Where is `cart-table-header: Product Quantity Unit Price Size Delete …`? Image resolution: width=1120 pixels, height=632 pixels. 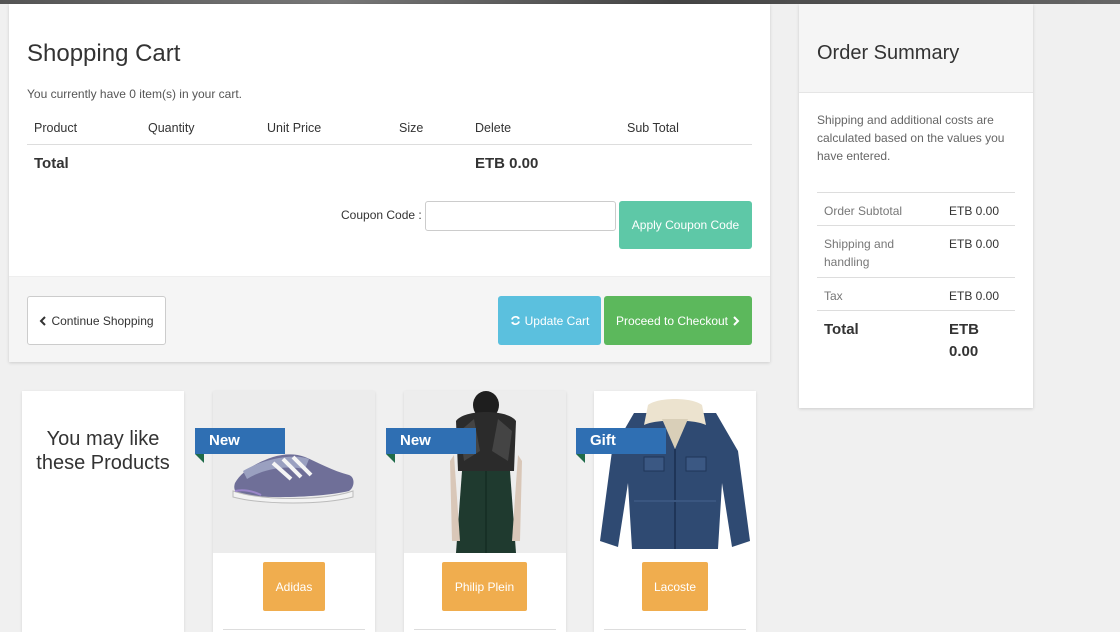
cart-table-header: Product Quantity Unit Price Size Delete … is located at coordinates (389, 132).